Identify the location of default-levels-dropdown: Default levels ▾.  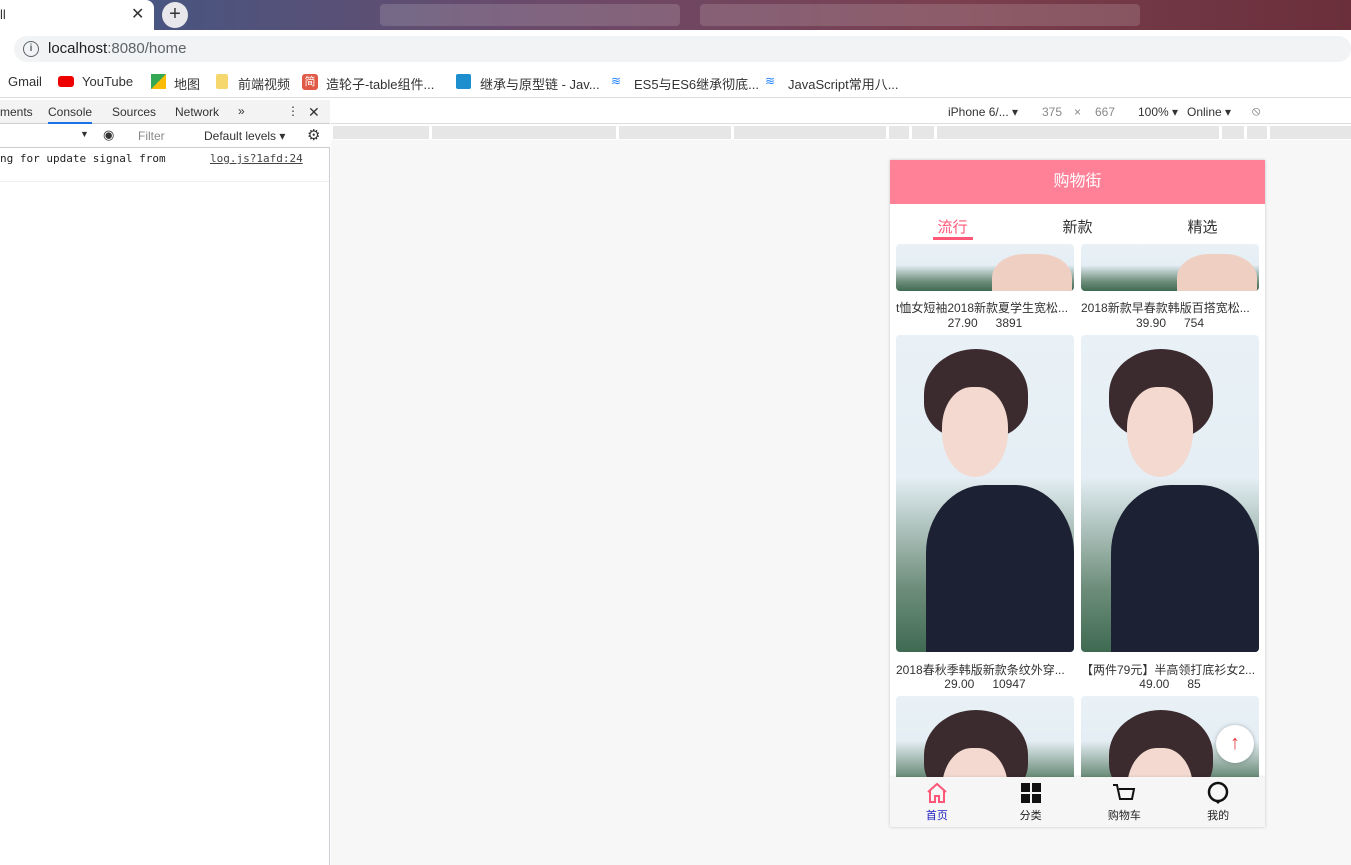
(244, 136).